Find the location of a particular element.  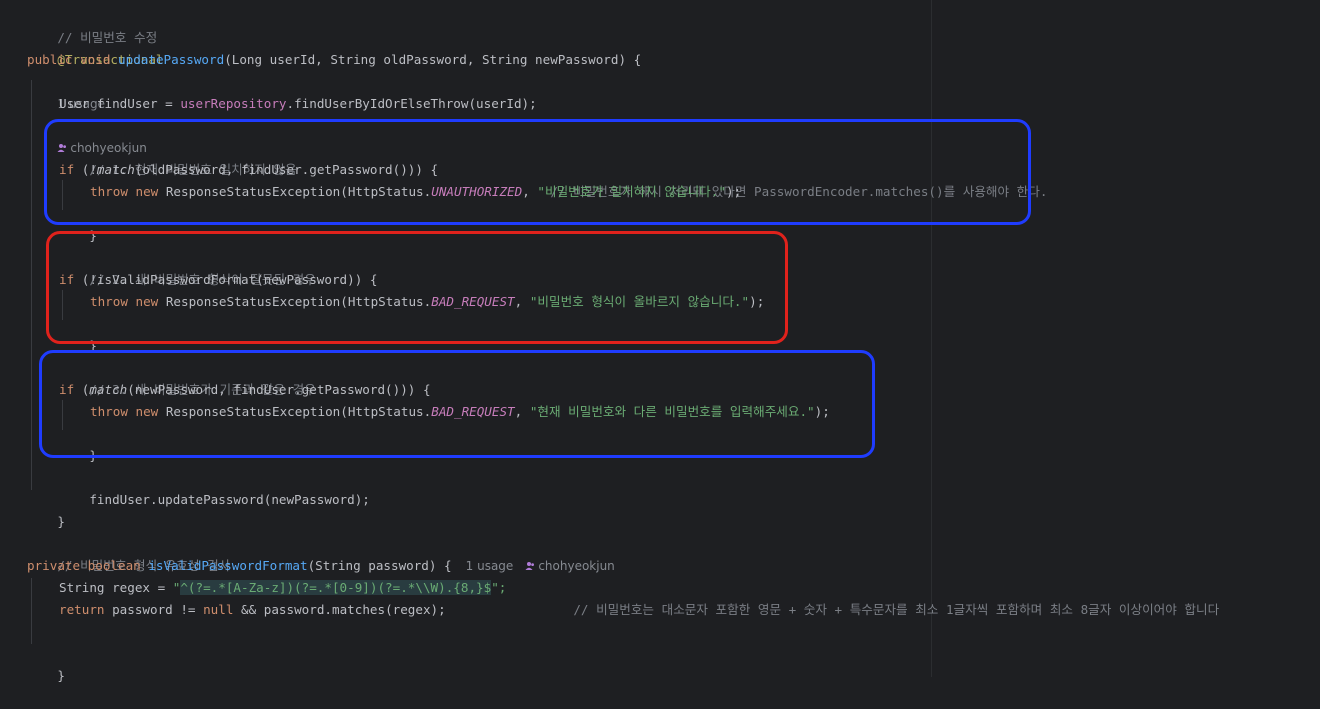

right-margin-guide is located at coordinates (931, 338).